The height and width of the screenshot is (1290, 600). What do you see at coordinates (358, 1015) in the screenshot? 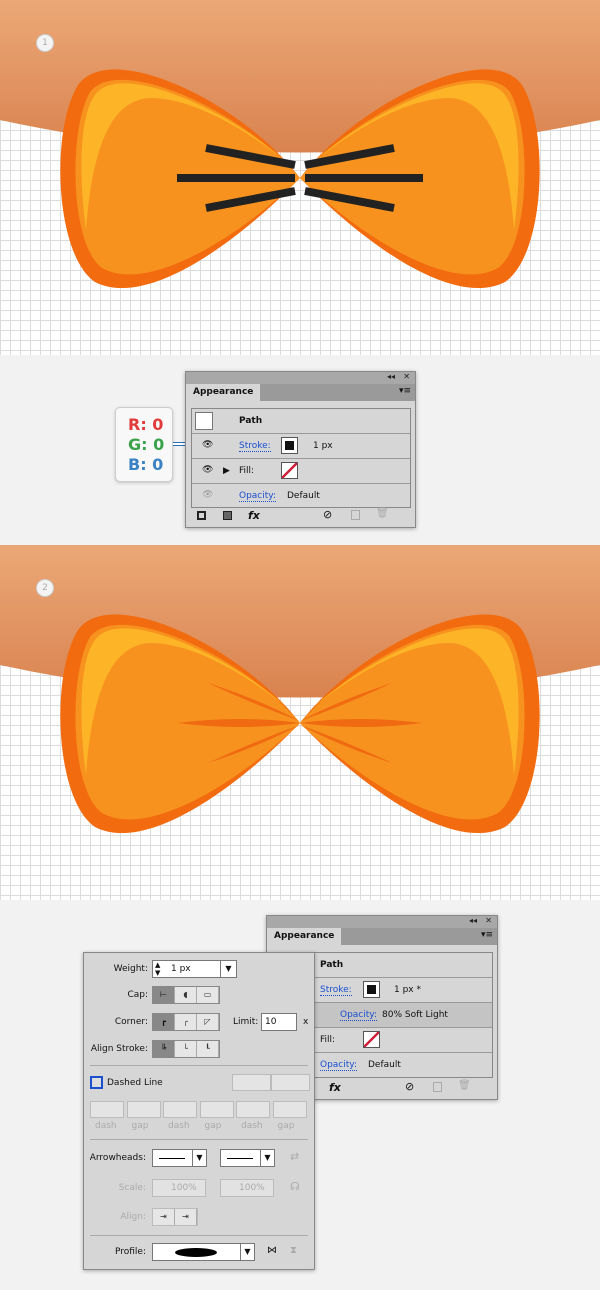
I see `stroke-opacity-link: Opacity:` at bounding box center [358, 1015].